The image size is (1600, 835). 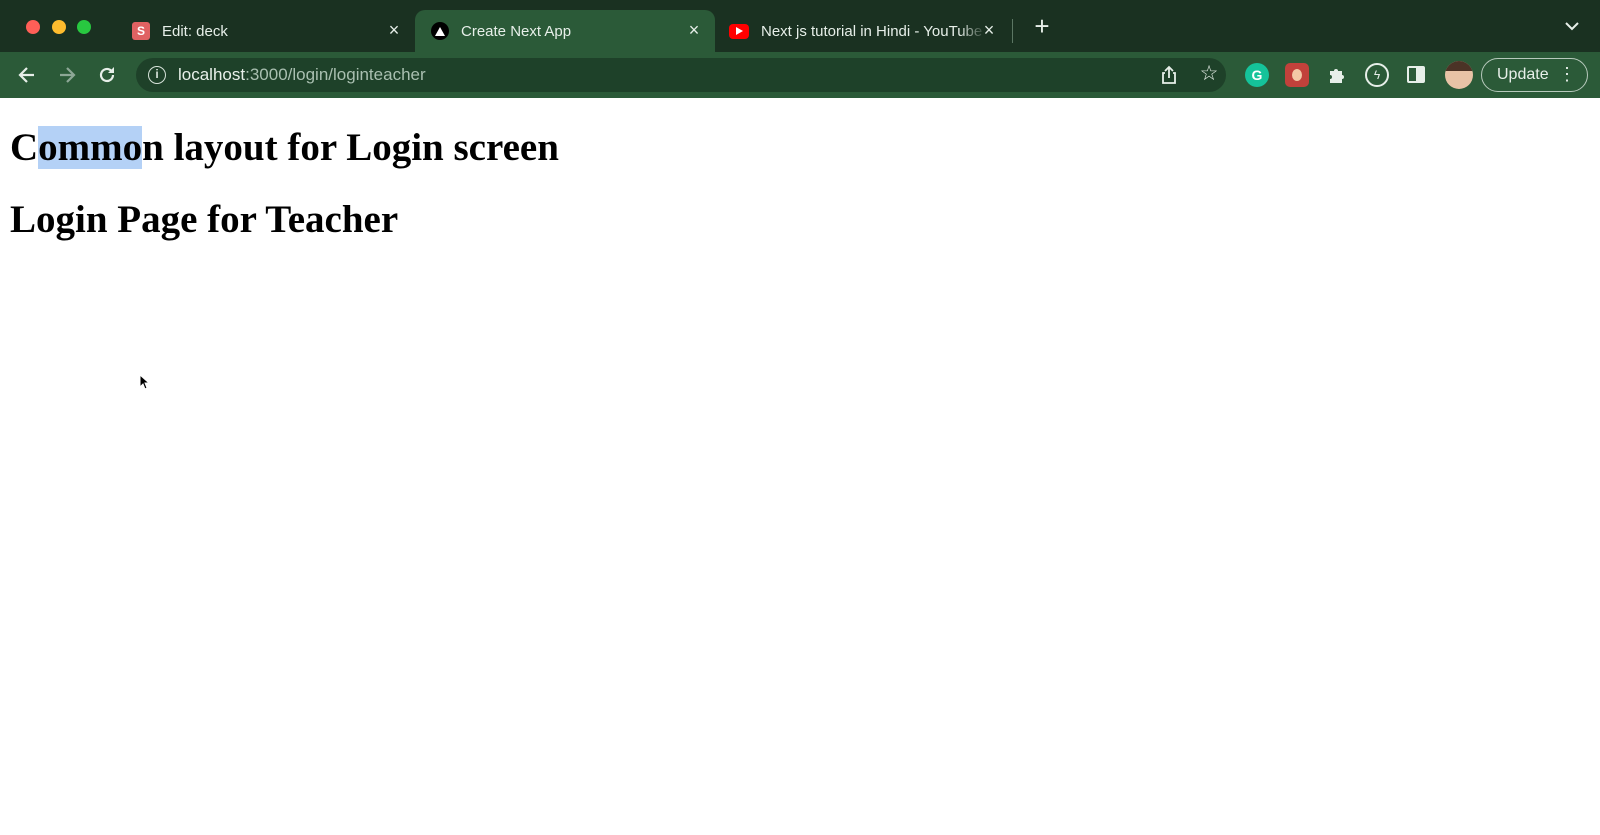 I want to click on layout-heading: Common layout for Login screen, so click(x=284, y=147).